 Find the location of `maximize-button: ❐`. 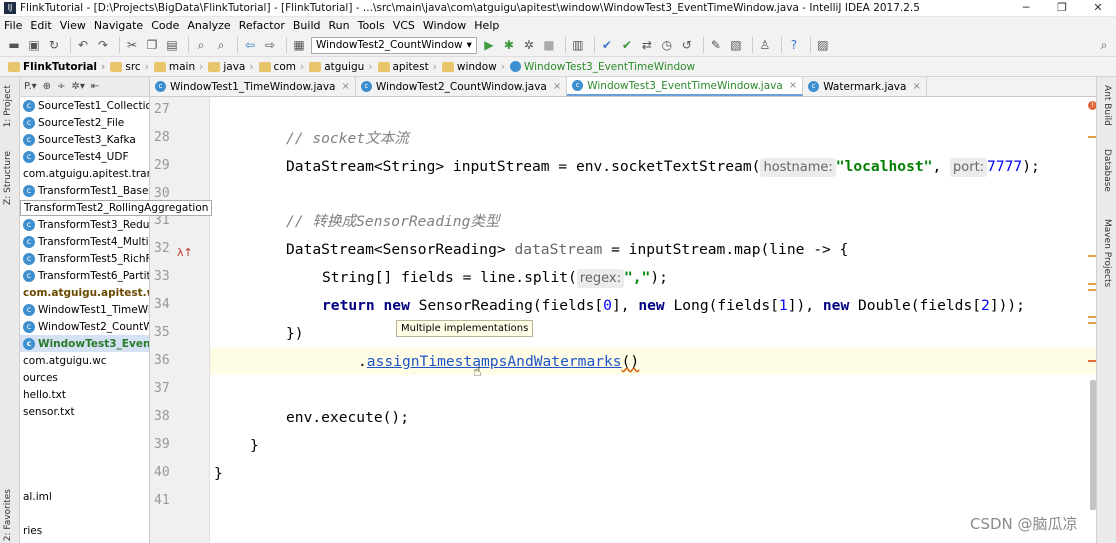

maximize-button: ❐ is located at coordinates (1062, 8).